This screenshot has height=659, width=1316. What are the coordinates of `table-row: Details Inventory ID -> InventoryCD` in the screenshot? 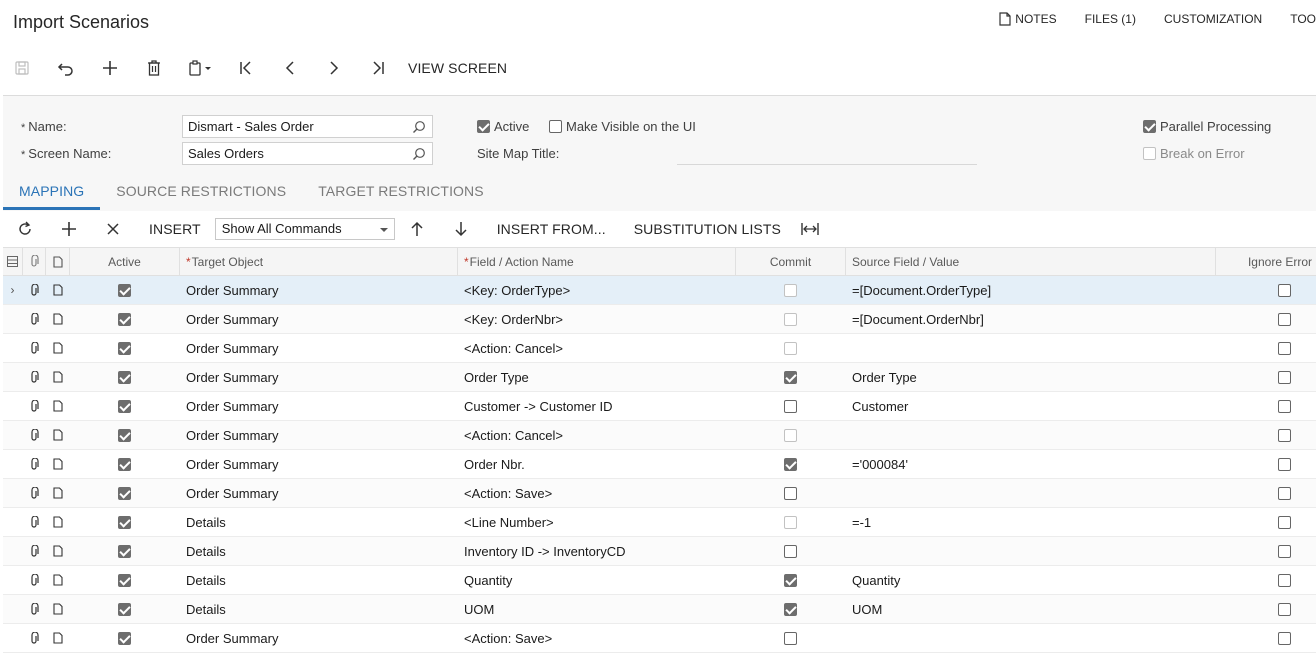 It's located at (659, 551).